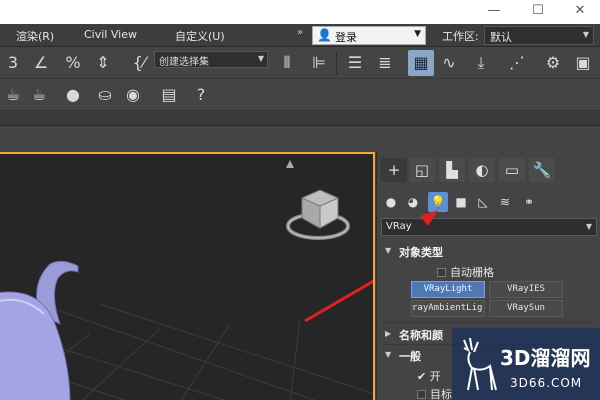  What do you see at coordinates (505, 202) in the screenshot?
I see `space-warps-icon: ≋` at bounding box center [505, 202].